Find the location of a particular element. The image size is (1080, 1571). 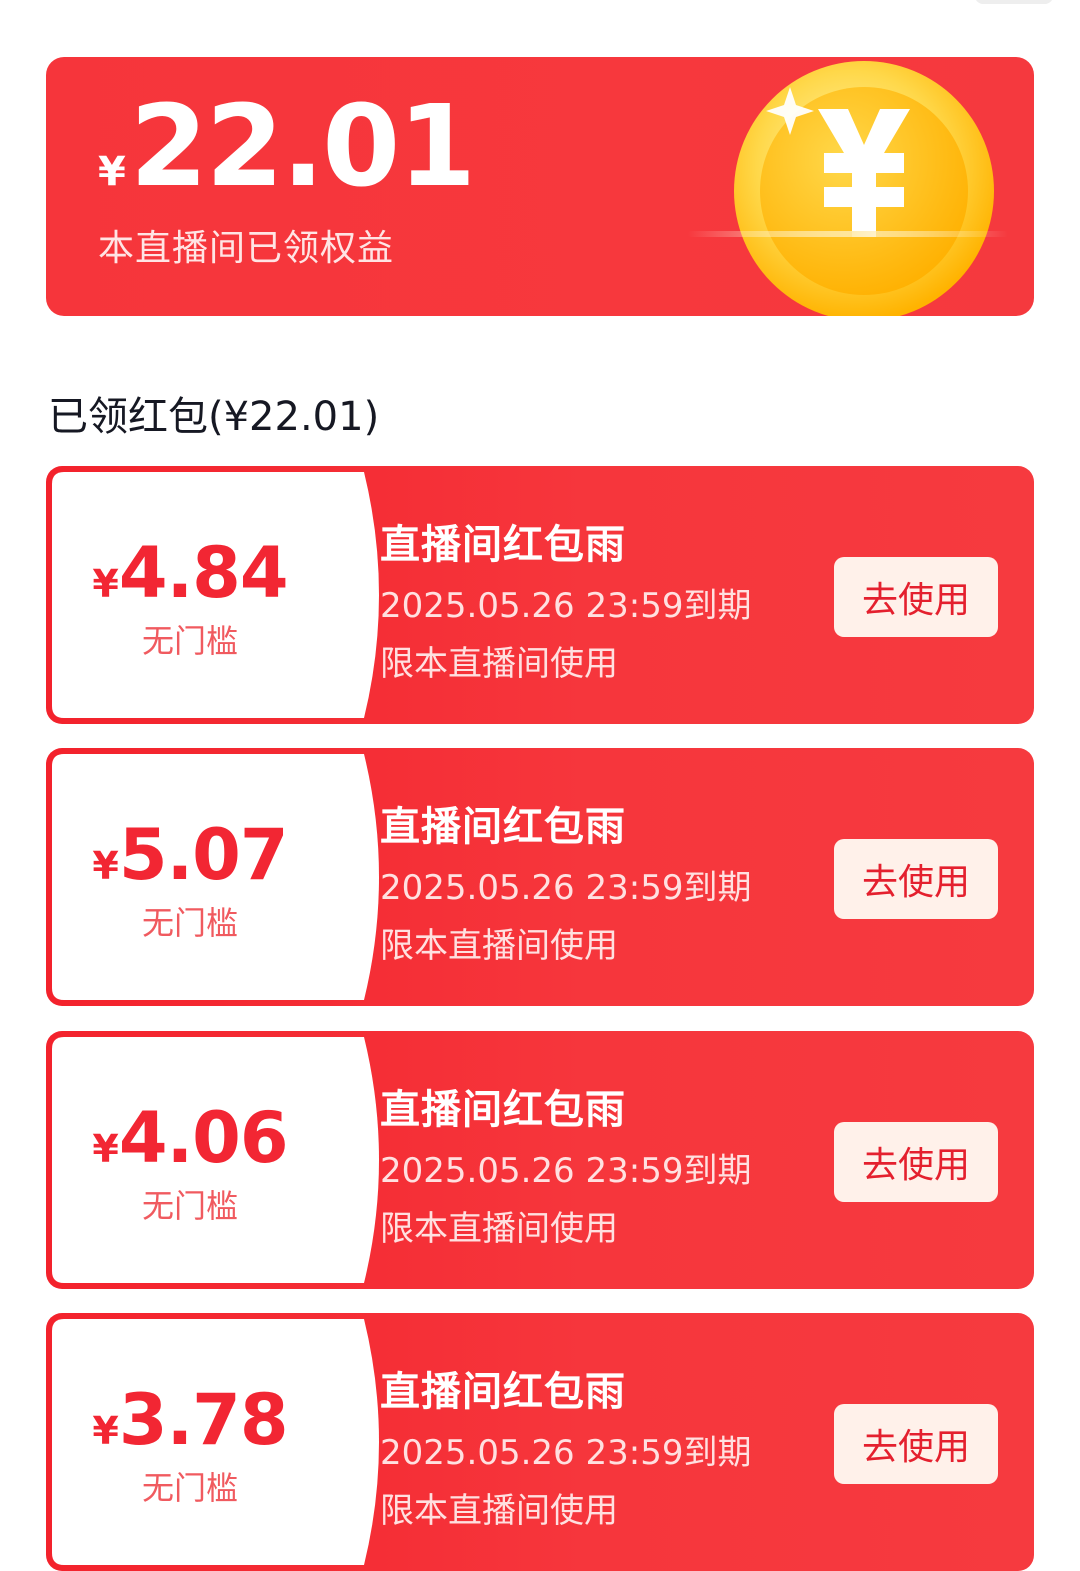

coupon-price: ¥4.84 is located at coordinates (190, 573).